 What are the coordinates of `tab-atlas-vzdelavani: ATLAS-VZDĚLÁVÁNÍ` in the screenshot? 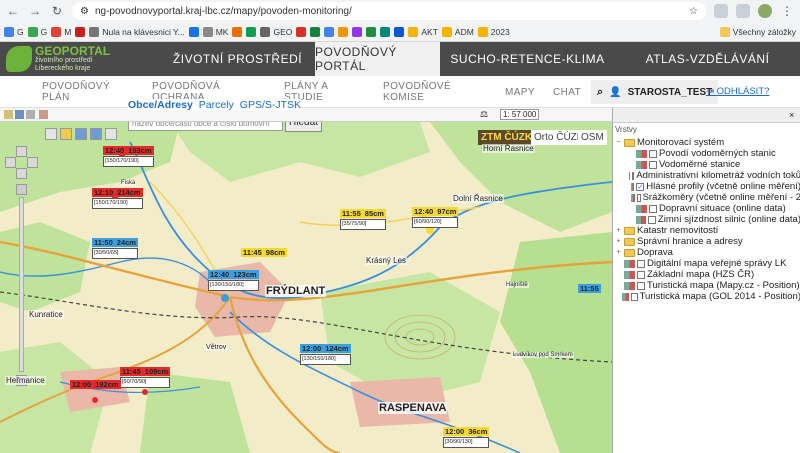 It's located at (707, 59).